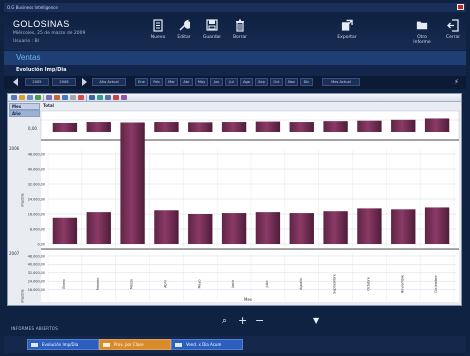 The height and width of the screenshot is (356, 470). I want to click on current-month-button: Mes Actual, so click(341, 82).